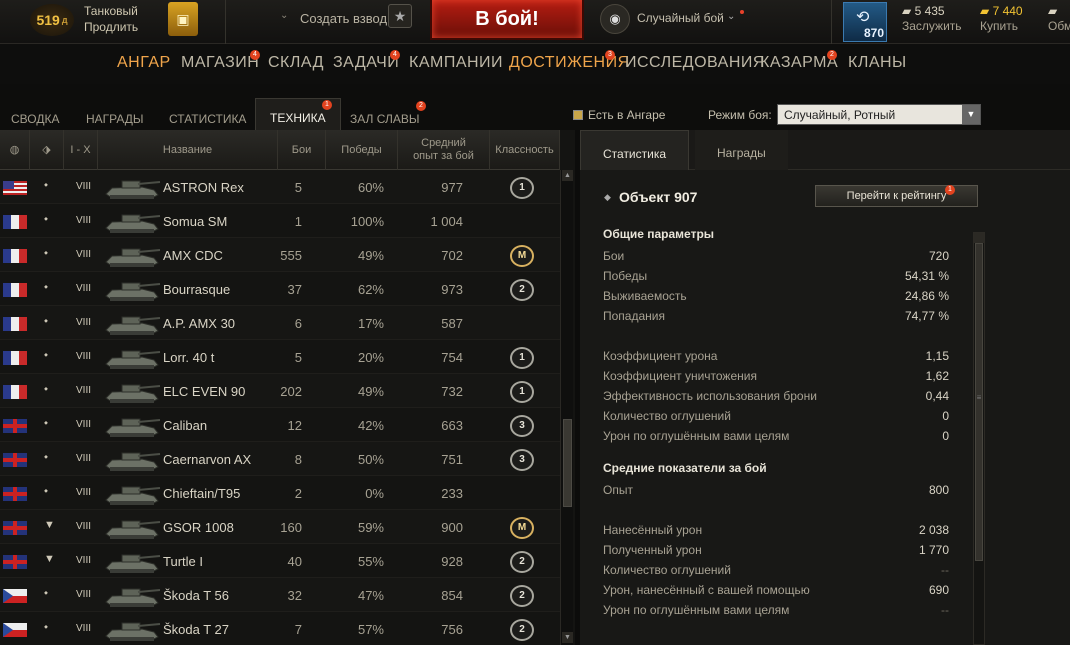  I want to click on notification-dot, so click(742, 12).